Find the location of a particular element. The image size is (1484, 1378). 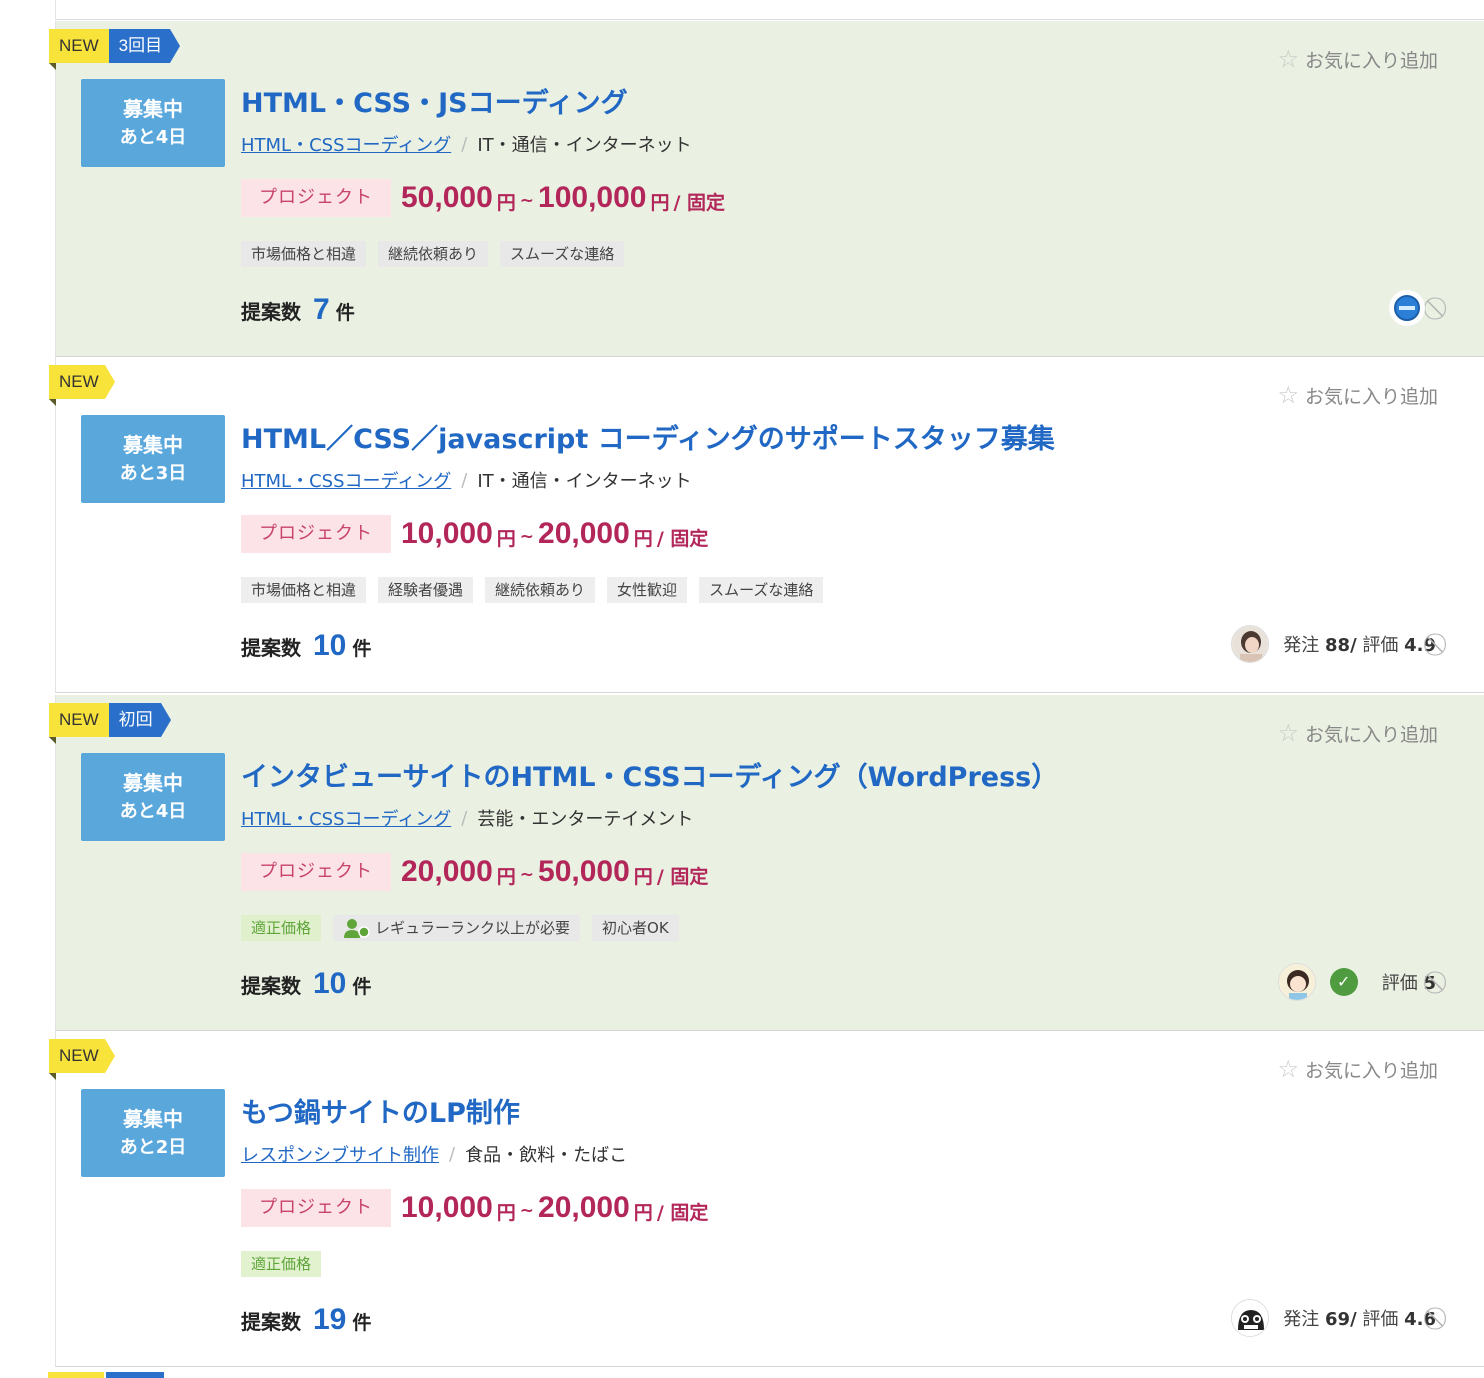

status-remaining: あと2日 is located at coordinates (153, 1147).